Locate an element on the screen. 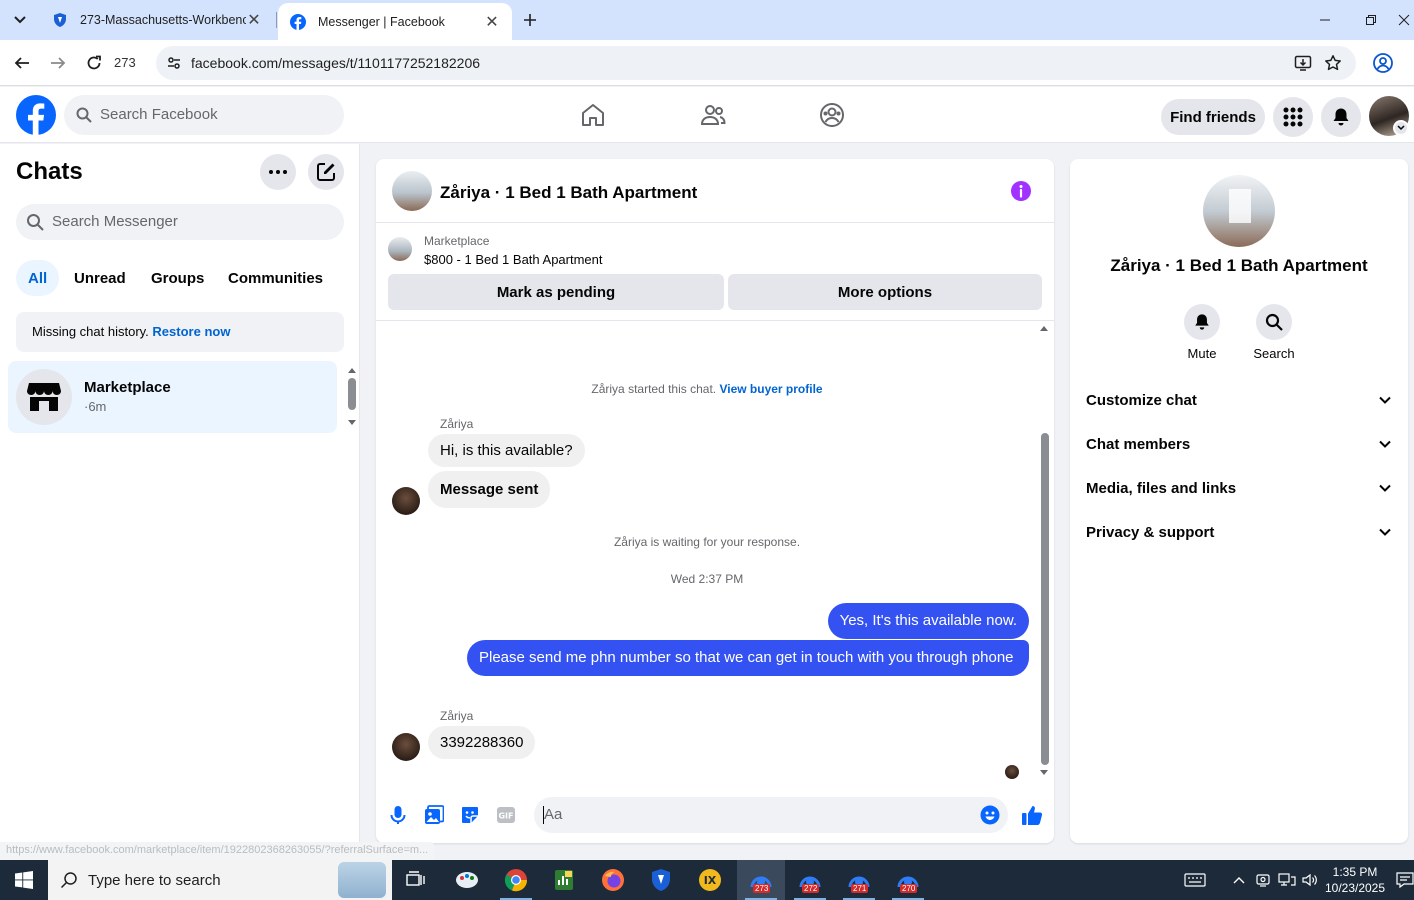 This screenshot has height=900, width=1414. chat-options-button is located at coordinates (278, 172).